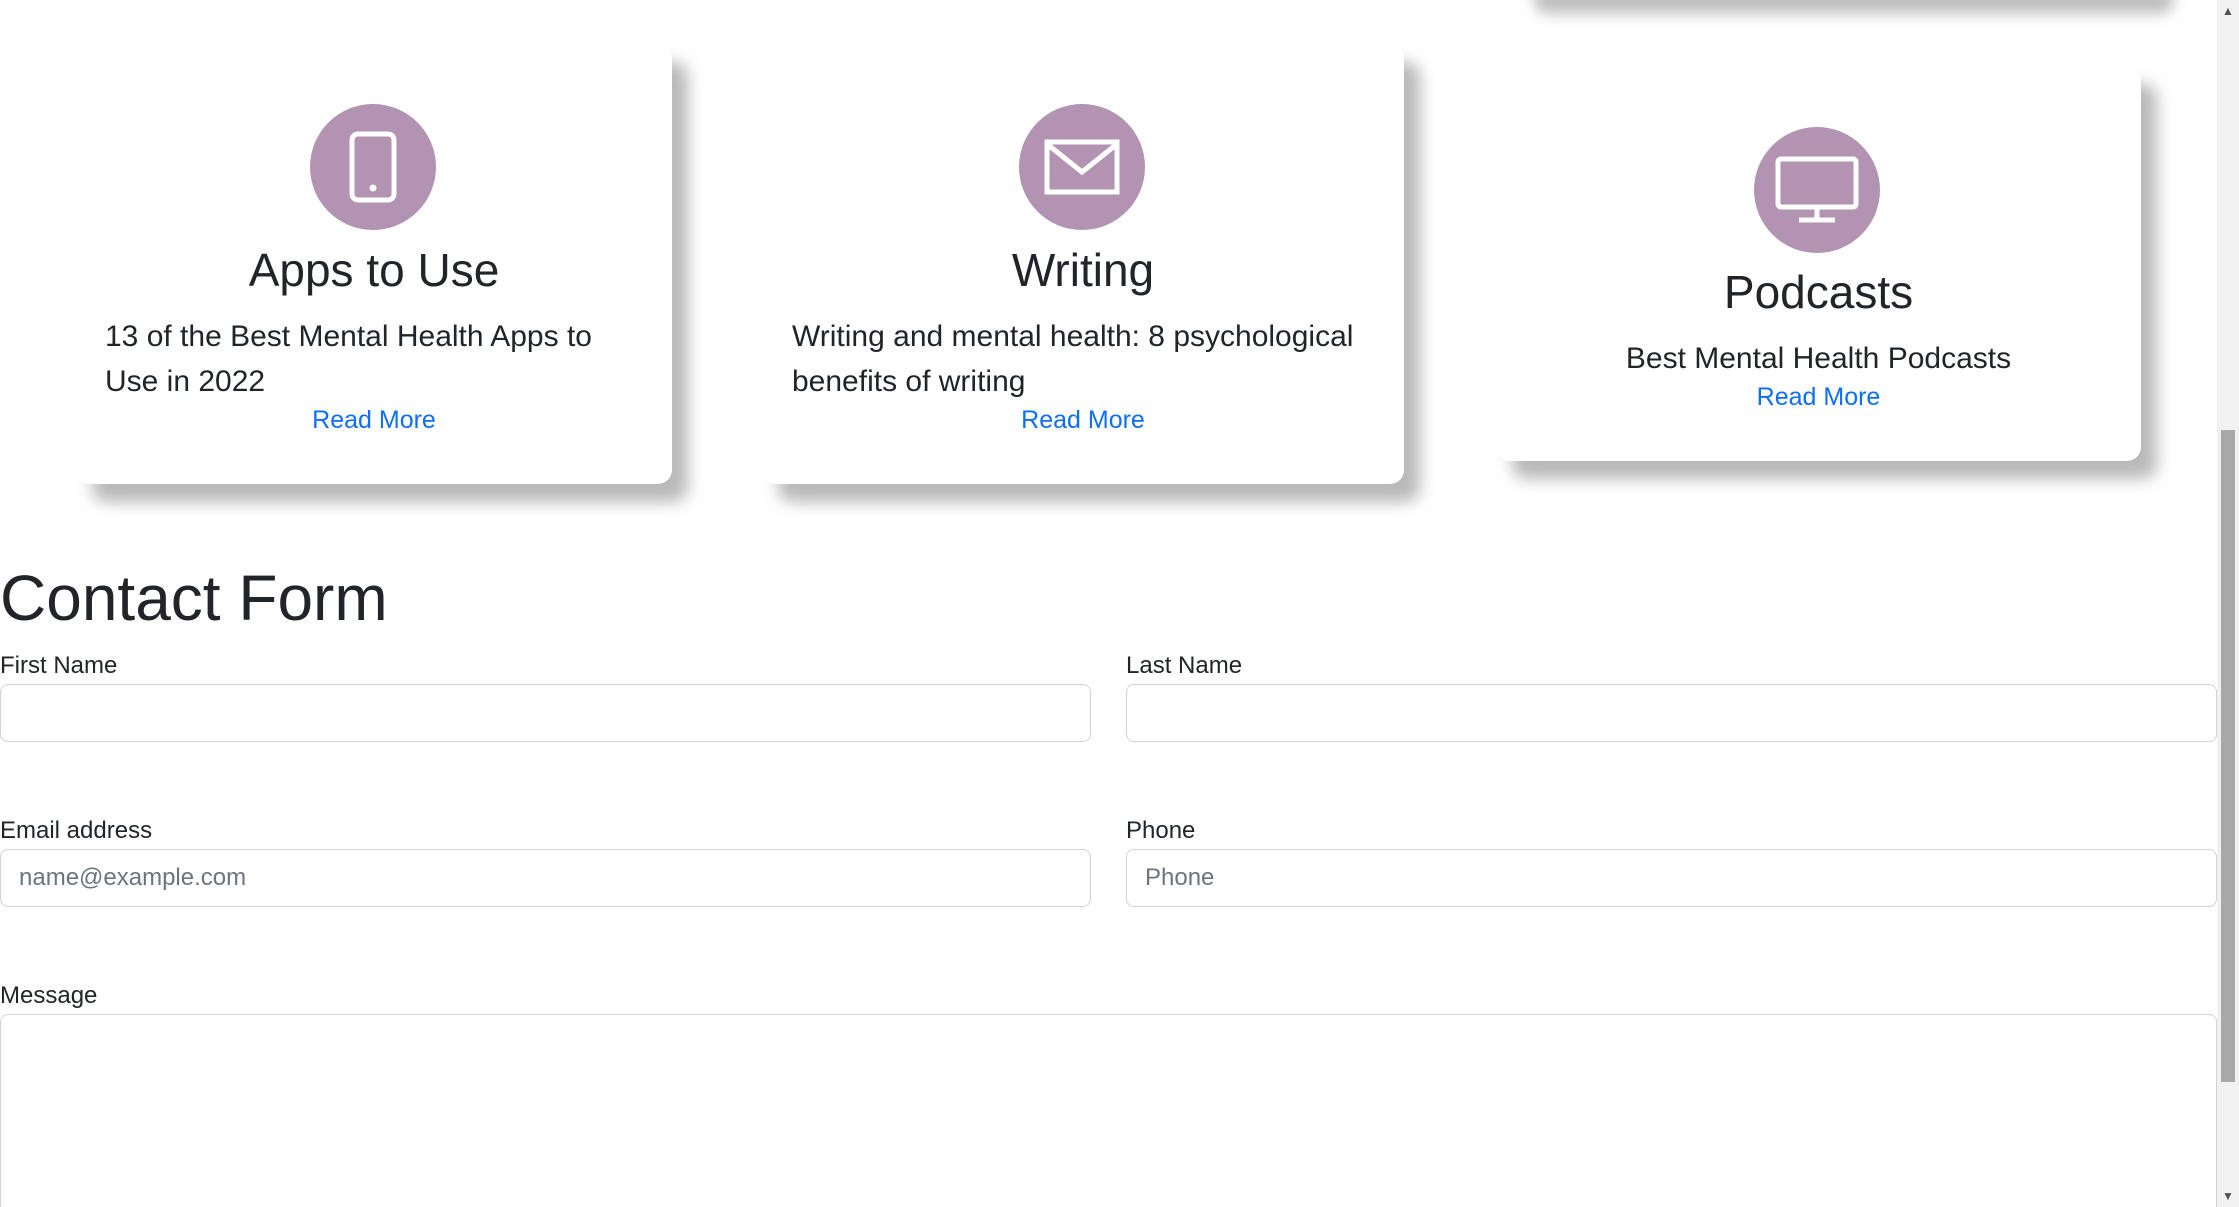  I want to click on scroll-down-arrow-icon: ▼, so click(2228, 1196).